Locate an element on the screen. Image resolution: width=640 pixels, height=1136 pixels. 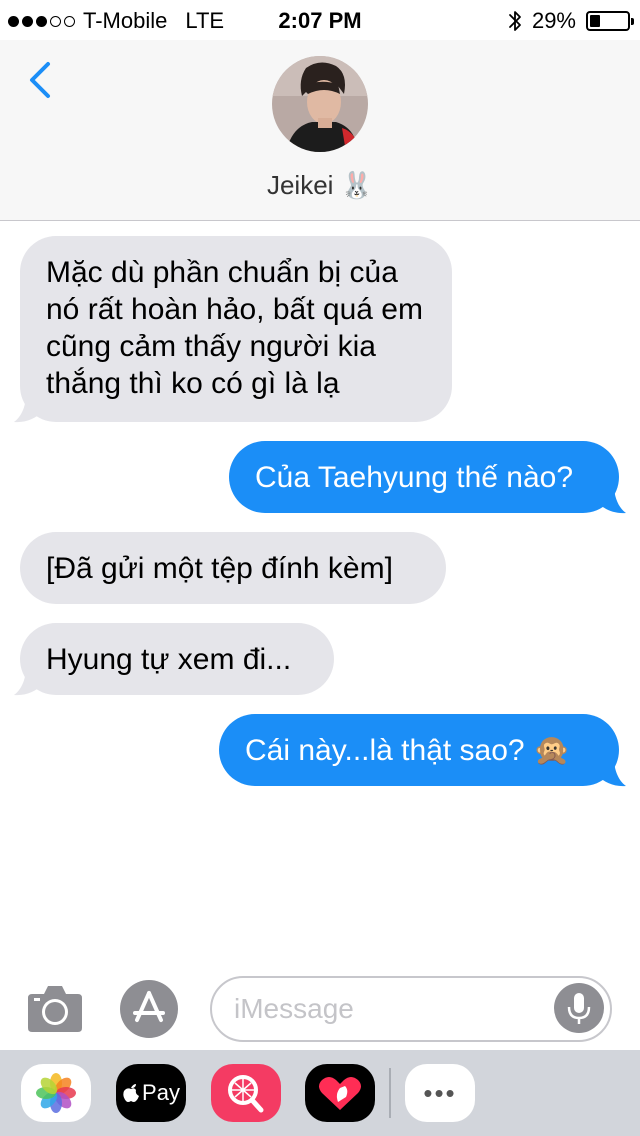
message-text: [Đã gửi một tệp đính kèm] is located at coordinates (219, 568).